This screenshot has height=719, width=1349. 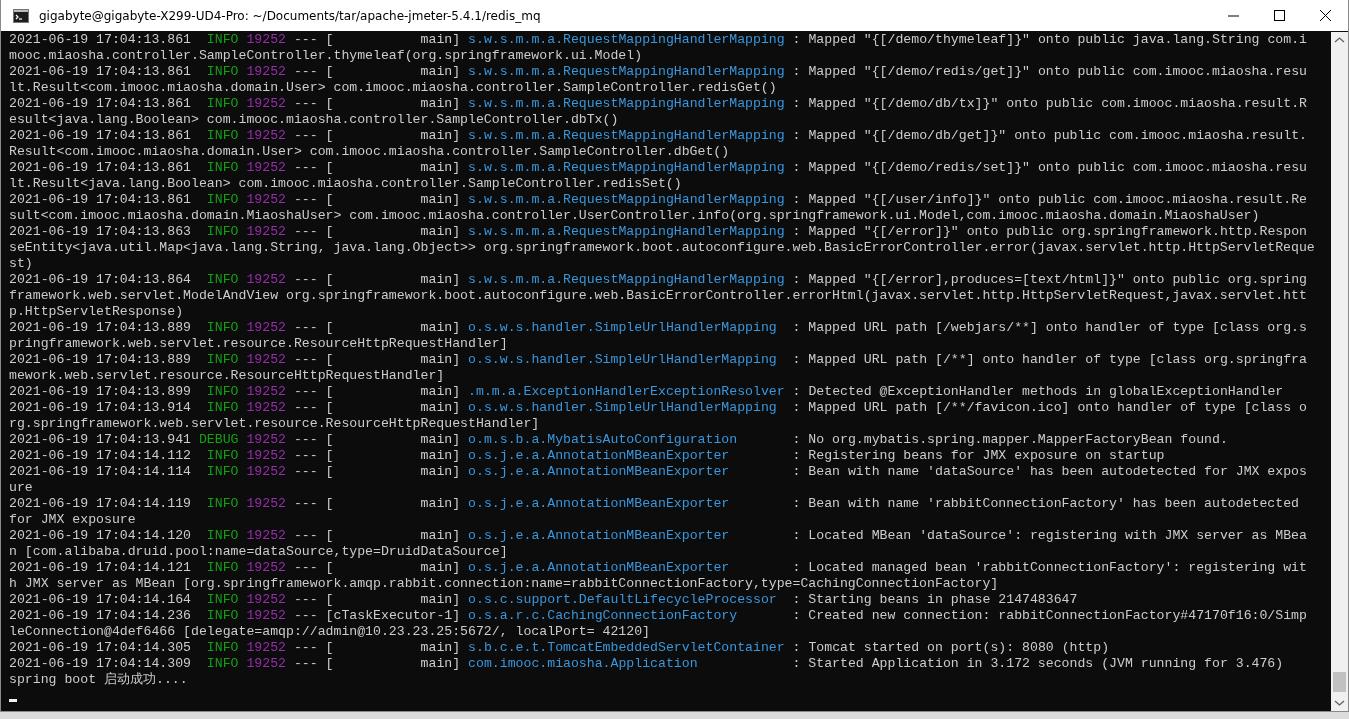 What do you see at coordinates (658, 112) in the screenshot?
I see `log-entry: 2021-06-19 17:04:13.861 INFO 19252 --- [ main] s.w.s.m.m.a.RequestMappingHandlerMapping : Mapped "{[/demo/db/tx]}" onto public com.imooc.miaosha.result.Result<java.lang.Boolean> com.imooc.miaosha.controller.SampleController.dbTx()` at bounding box center [658, 112].